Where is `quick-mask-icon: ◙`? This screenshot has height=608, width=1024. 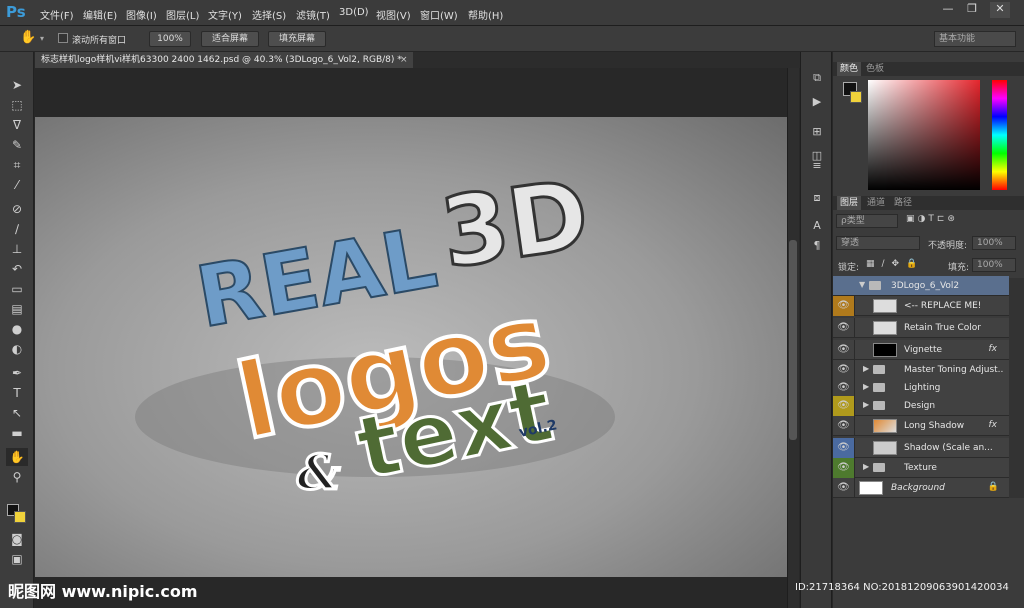 quick-mask-icon: ◙ is located at coordinates (17, 539).